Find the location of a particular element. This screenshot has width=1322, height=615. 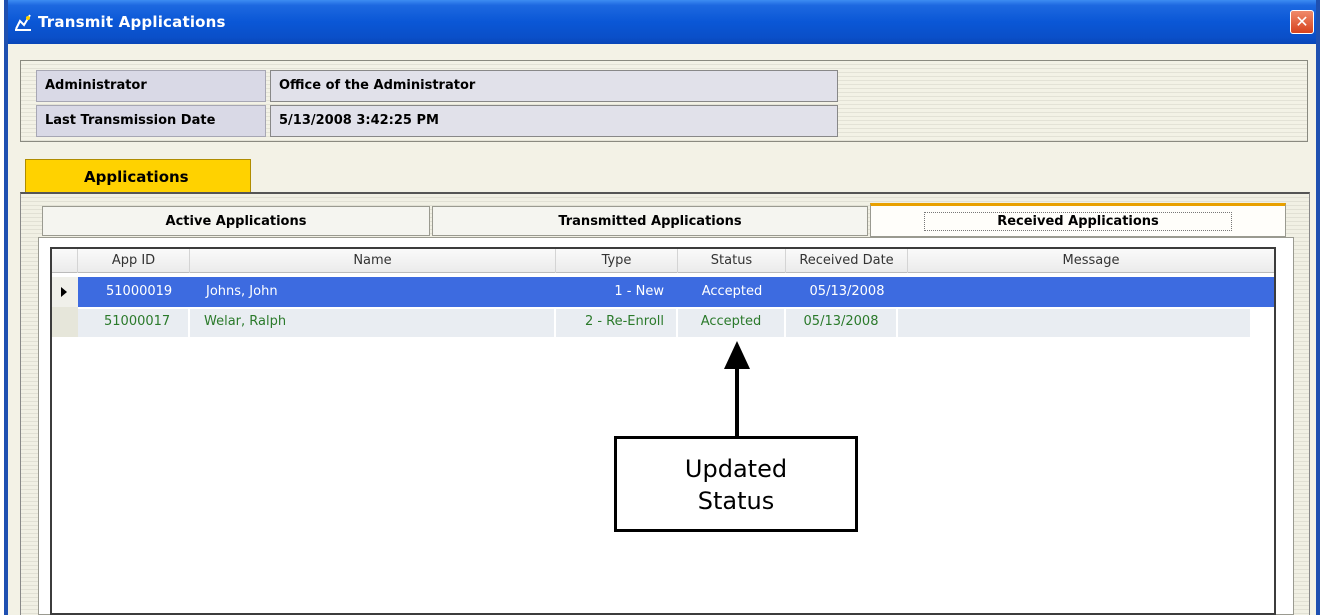

last-transmission-value: 5/13/2008 3:42:25 PM is located at coordinates (554, 121).